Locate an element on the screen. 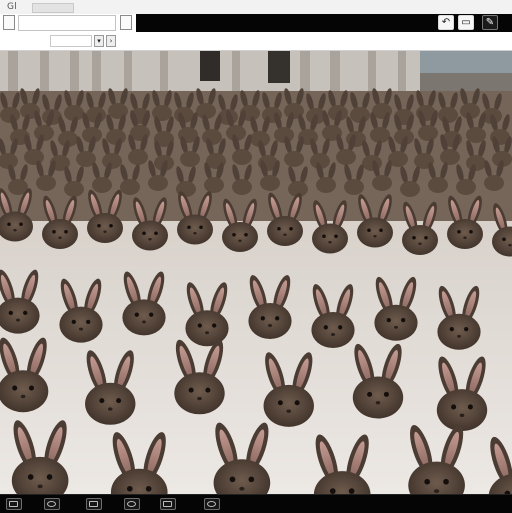 Image resolution: width=512 pixels, height=513 pixels. app-1-icon is located at coordinates (14, 504).